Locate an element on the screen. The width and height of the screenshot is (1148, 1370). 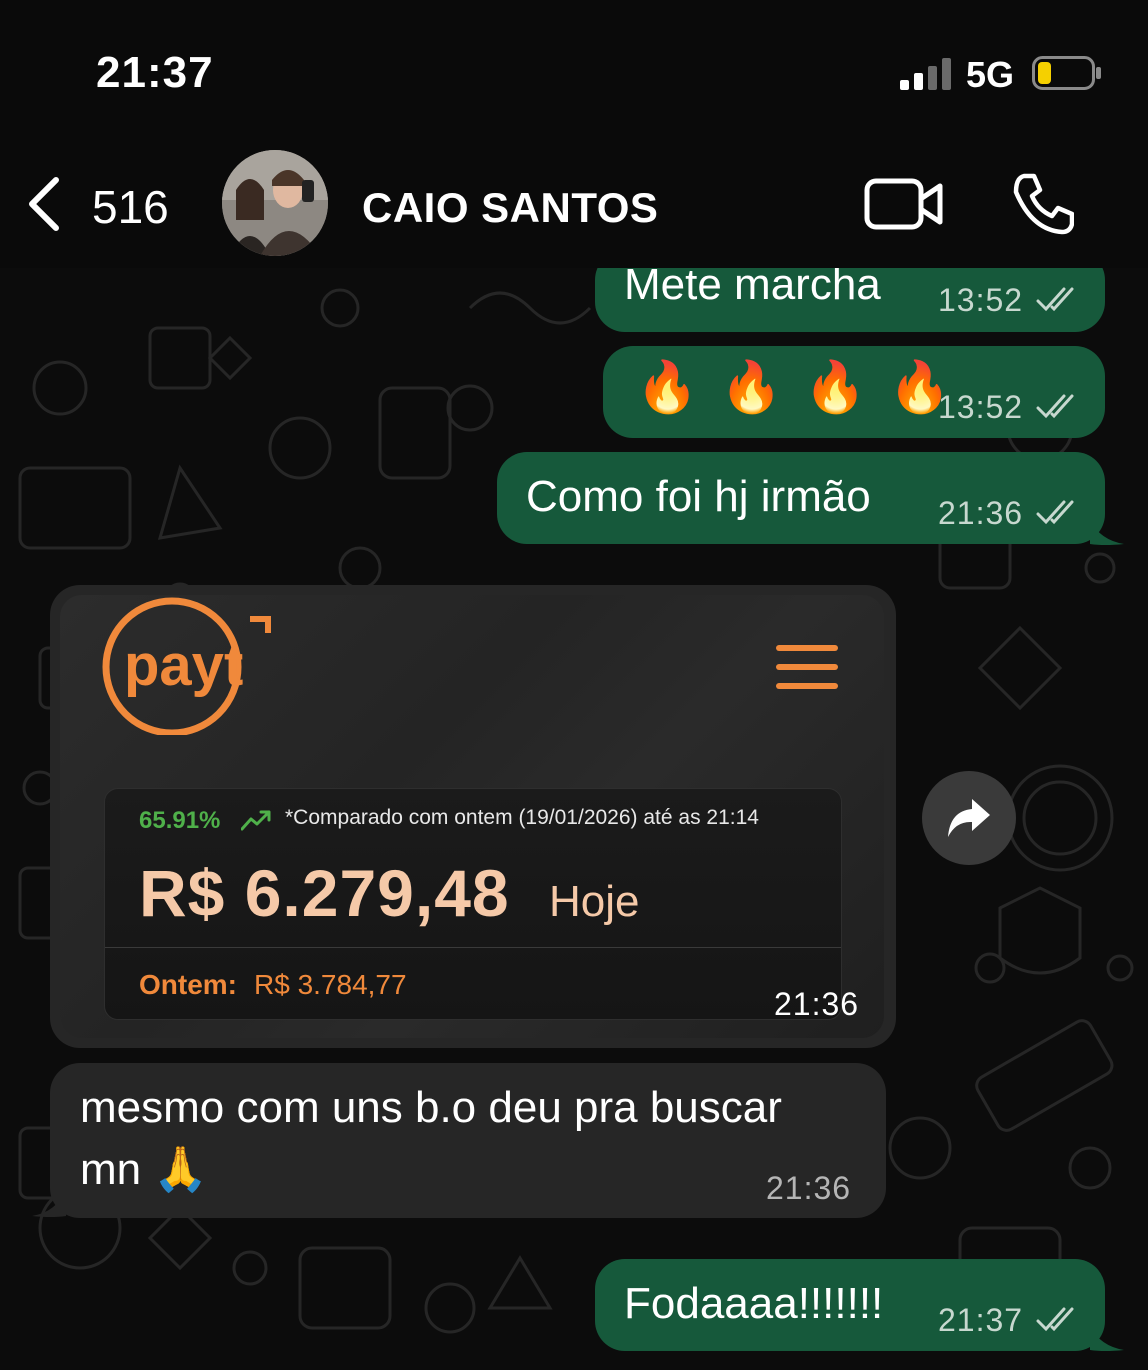
unread-count: 516 is located at coordinates (130, 207).